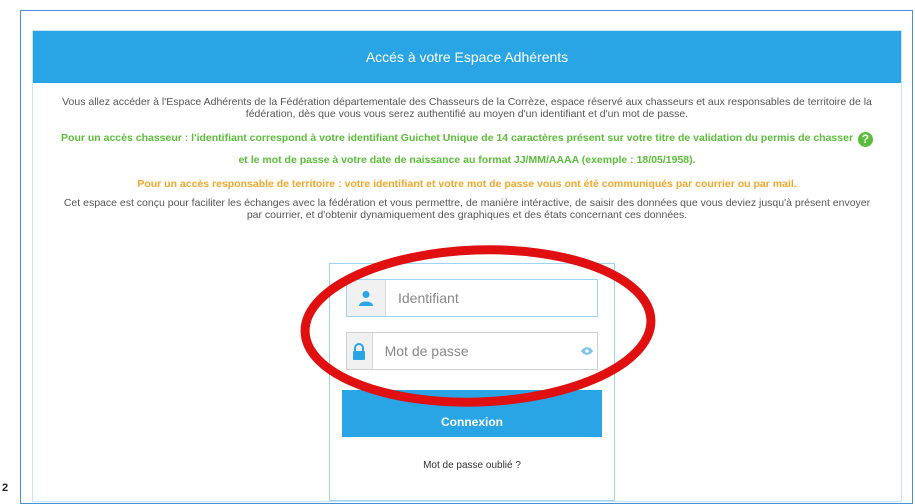 This screenshot has width=915, height=504. What do you see at coordinates (472, 382) in the screenshot?
I see `login-box: Connexion Mot de passe oublié ?` at bounding box center [472, 382].